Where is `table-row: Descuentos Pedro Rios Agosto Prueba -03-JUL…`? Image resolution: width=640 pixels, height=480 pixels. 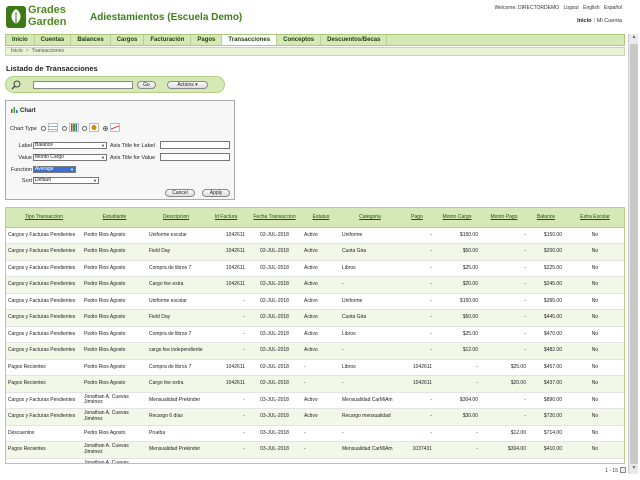
table-row: Descuentos Pedro Rios Agosto Prueba -03-JUL… is located at coordinates (315, 433).